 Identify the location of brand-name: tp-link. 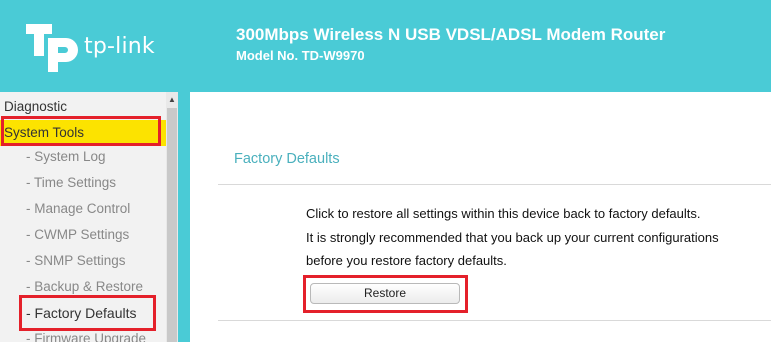
(119, 46).